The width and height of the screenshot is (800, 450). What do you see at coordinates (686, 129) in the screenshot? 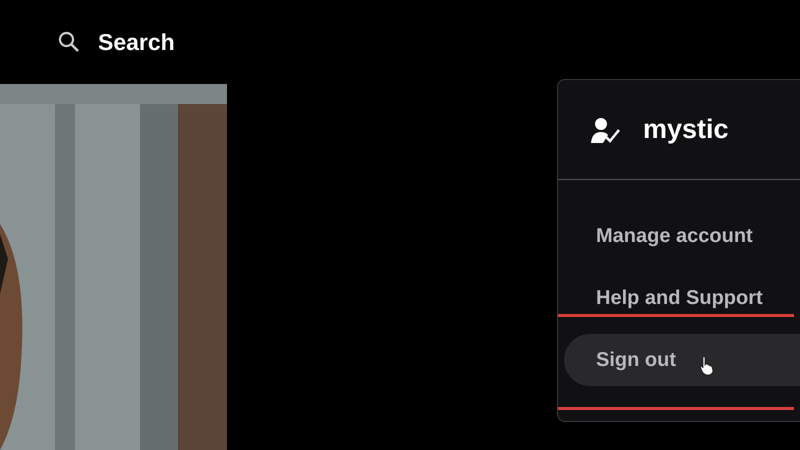
I see `username: mystic` at bounding box center [686, 129].